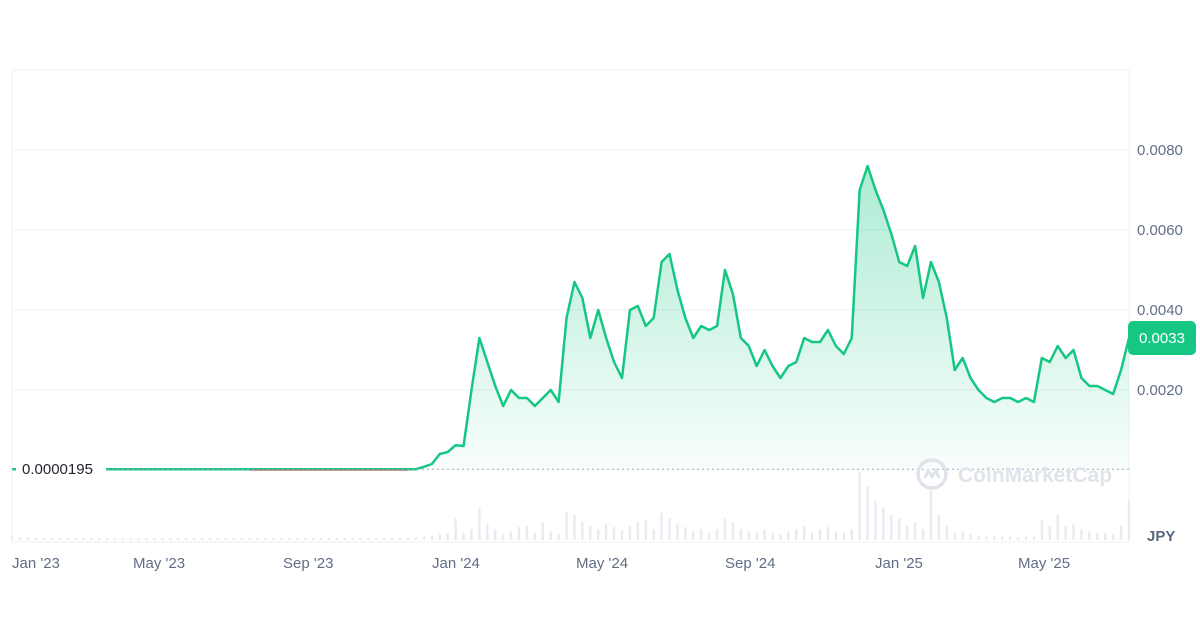  Describe the element at coordinates (750, 563) in the screenshot. I see `x-tick-label: Sep '24` at that location.